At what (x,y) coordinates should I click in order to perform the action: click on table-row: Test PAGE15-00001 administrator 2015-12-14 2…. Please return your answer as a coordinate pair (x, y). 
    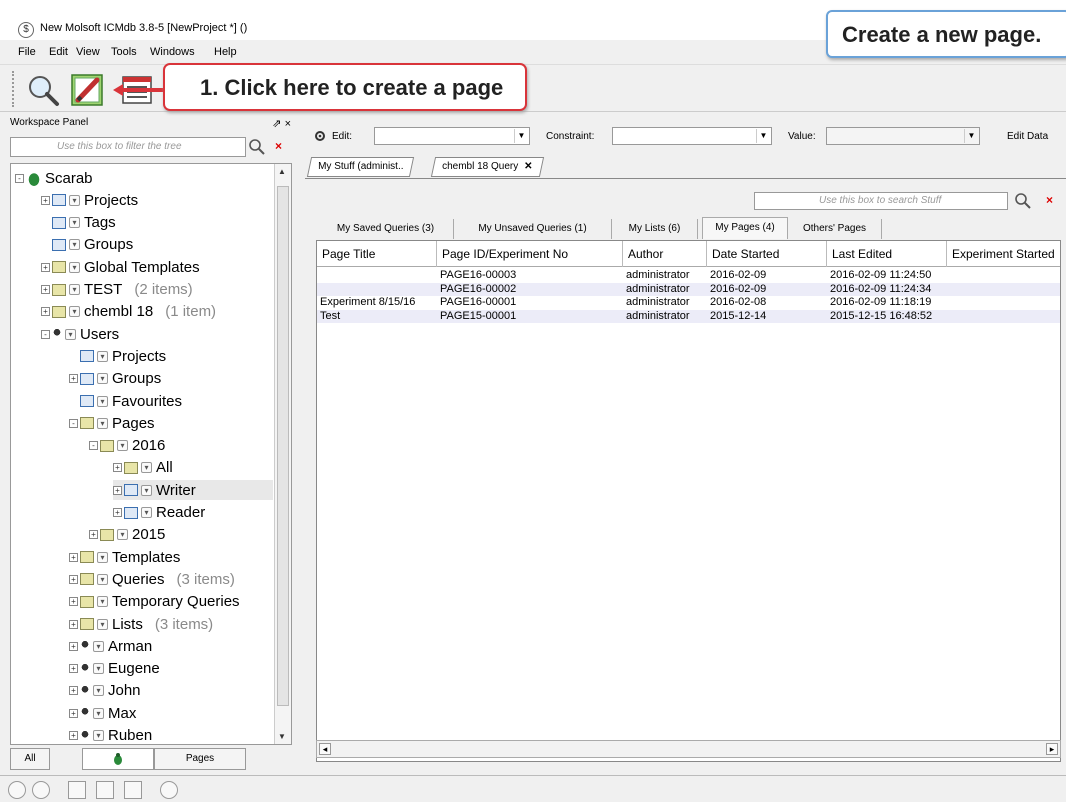
    Looking at the image, I should click on (688, 316).